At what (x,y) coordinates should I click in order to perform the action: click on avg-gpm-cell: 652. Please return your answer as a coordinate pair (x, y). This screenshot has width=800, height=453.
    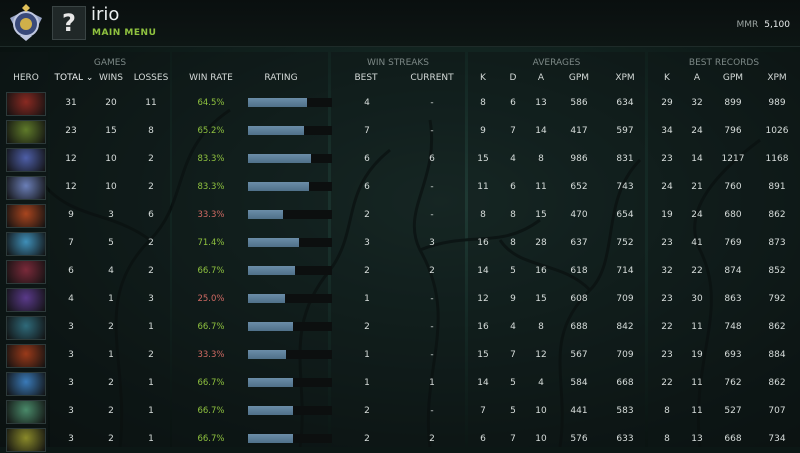
    Looking at the image, I should click on (579, 187).